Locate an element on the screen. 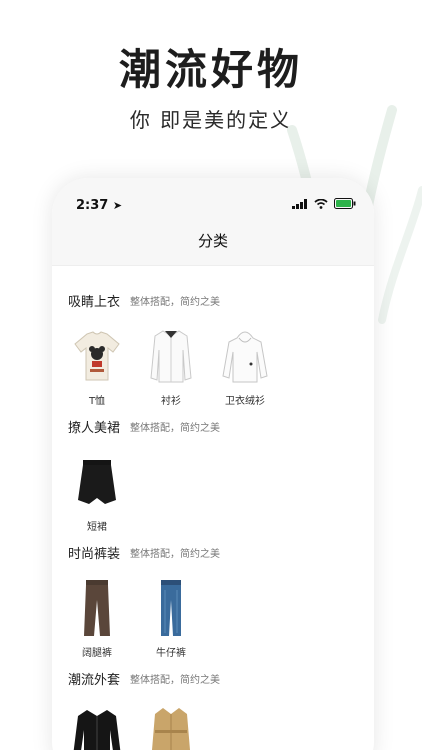 This screenshot has height=750, width=422. trench-coat-icon is located at coordinates (171, 729).